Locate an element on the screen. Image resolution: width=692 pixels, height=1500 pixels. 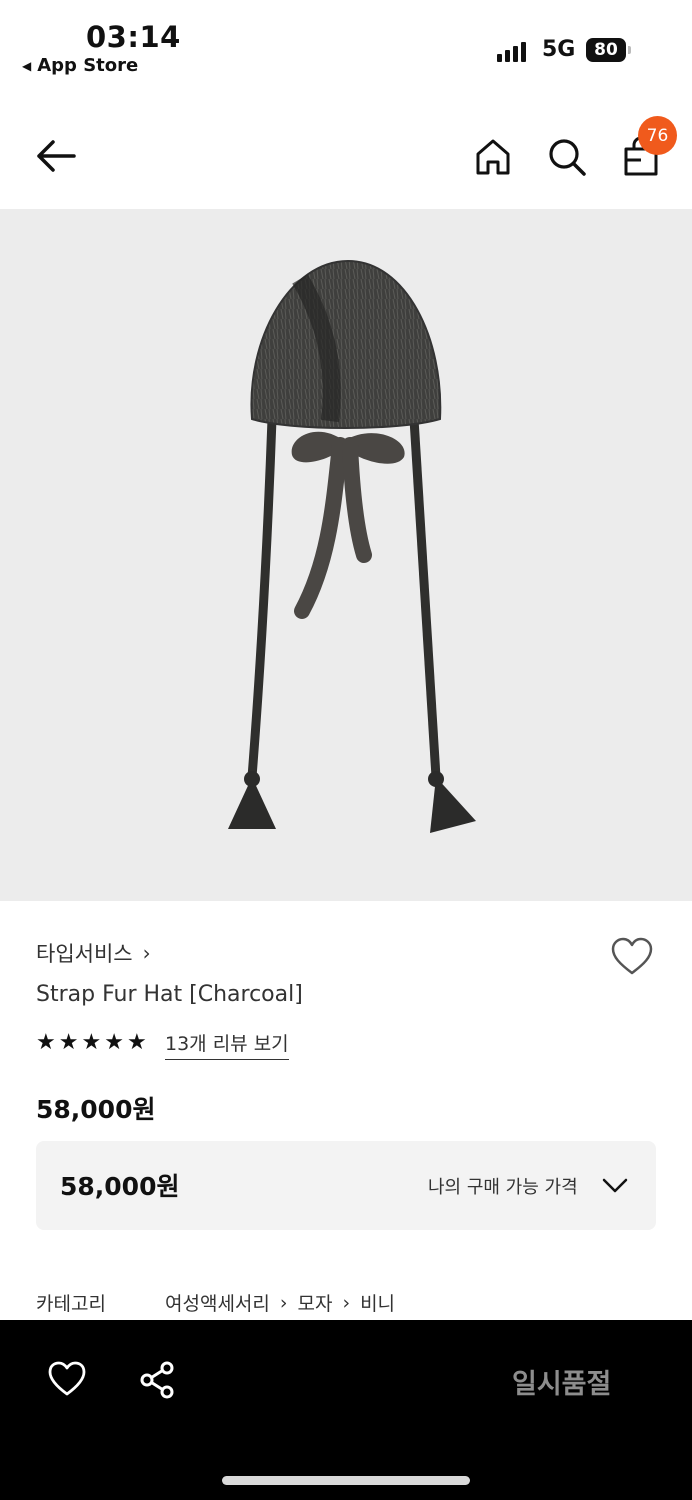
product-title: Strap Fur Hat [Charcoal] is located at coordinates (169, 994).